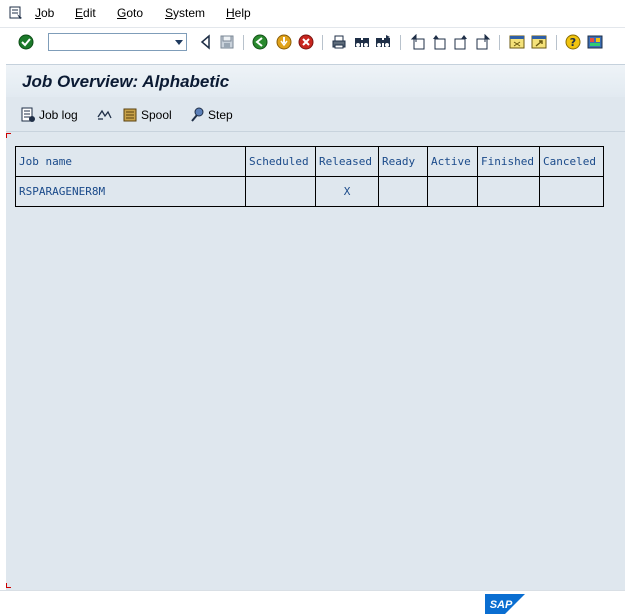  I want to click on menu-system: System, so click(185, 13).